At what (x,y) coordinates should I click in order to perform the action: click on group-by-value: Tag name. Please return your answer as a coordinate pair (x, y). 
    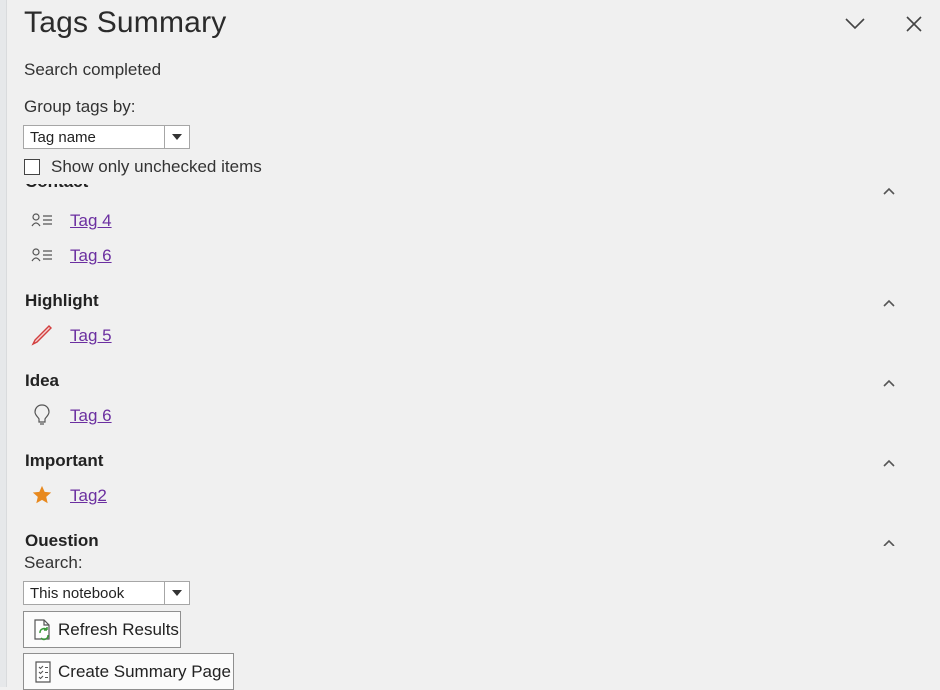
    Looking at the image, I should click on (63, 137).